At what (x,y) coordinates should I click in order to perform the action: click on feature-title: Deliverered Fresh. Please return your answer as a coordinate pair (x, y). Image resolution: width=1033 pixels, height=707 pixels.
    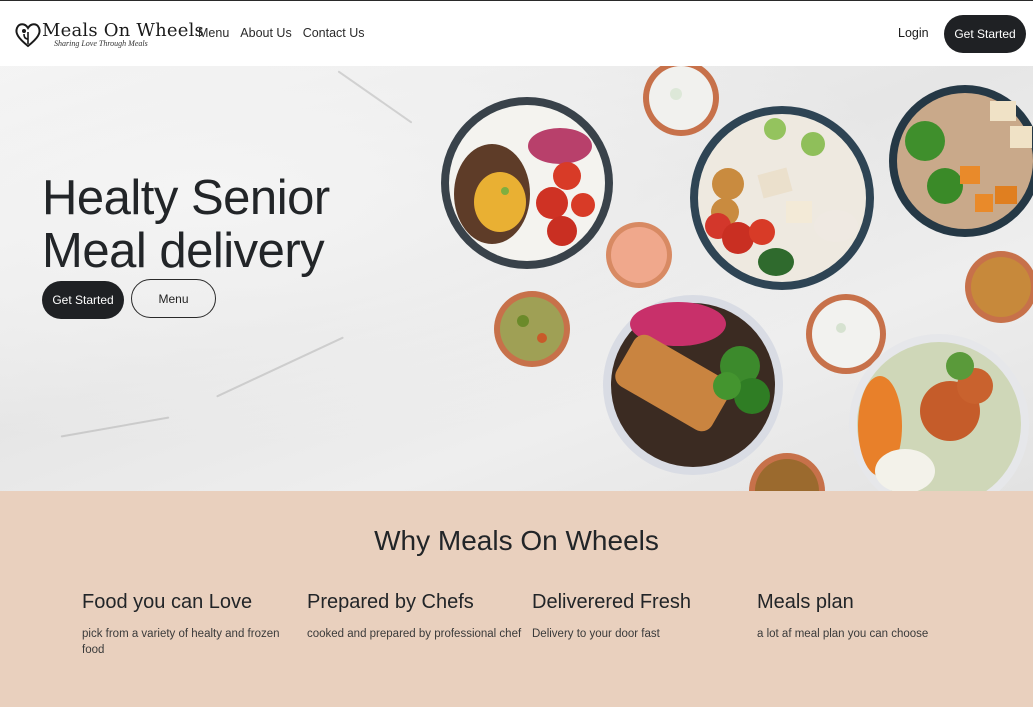
    Looking at the image, I should click on (611, 602).